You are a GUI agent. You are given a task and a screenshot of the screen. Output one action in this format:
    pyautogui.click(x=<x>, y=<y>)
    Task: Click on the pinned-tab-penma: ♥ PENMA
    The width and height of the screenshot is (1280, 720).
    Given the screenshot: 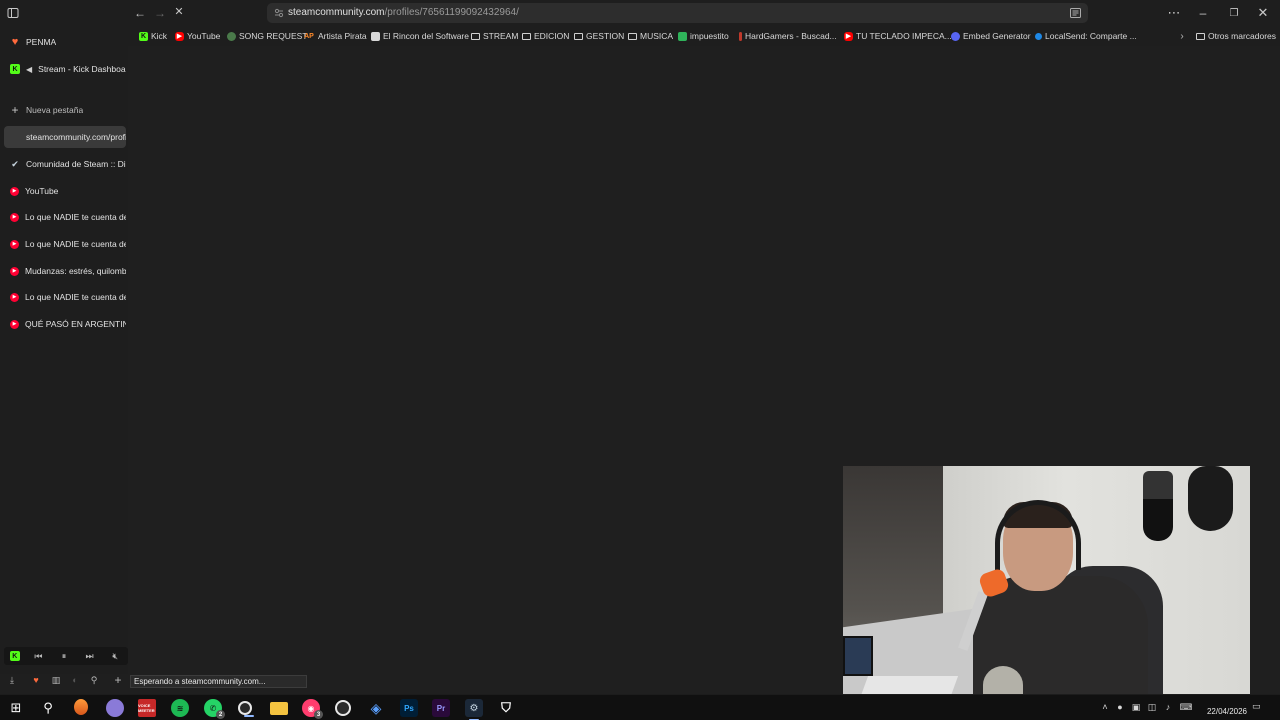 What is the action you would take?
    pyautogui.click(x=65, y=42)
    